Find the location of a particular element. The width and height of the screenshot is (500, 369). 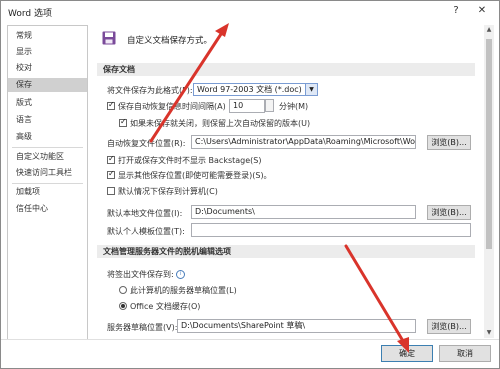

backstage-label: 打开或保存文件时不显示 Backstage(S) is located at coordinates (190, 160).